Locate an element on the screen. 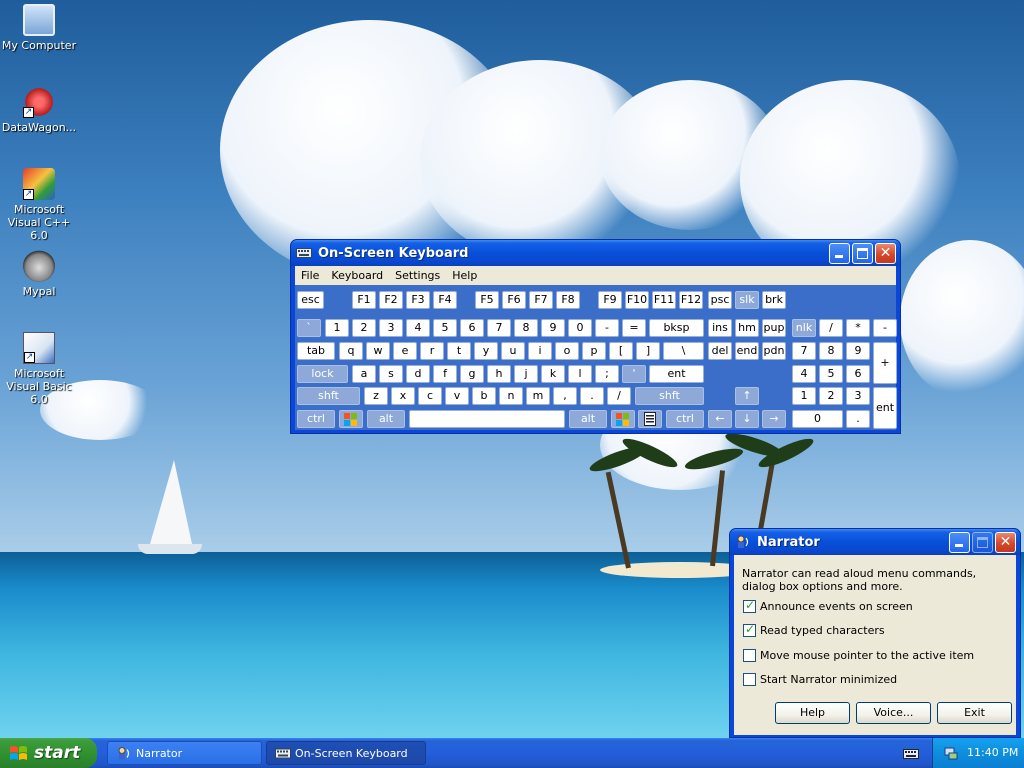 The image size is (1024, 768). key-space is located at coordinates (487, 419).